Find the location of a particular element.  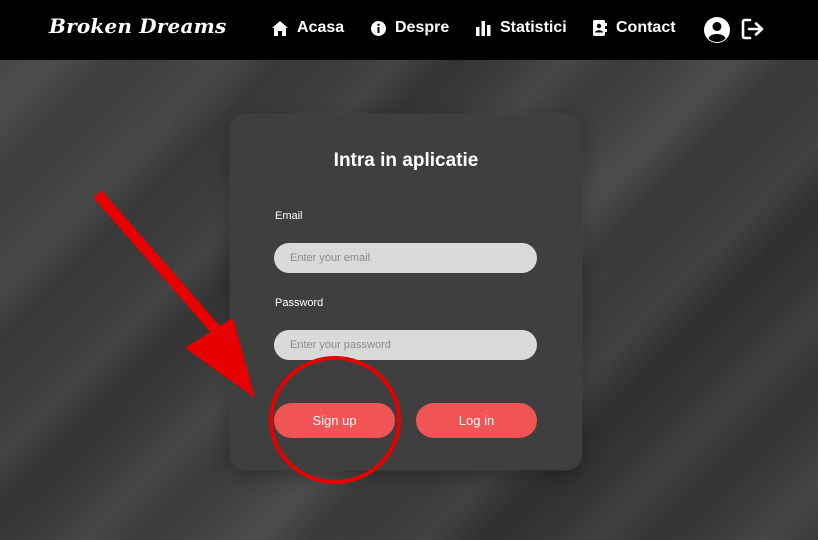

email-label: Email is located at coordinates (289, 216).